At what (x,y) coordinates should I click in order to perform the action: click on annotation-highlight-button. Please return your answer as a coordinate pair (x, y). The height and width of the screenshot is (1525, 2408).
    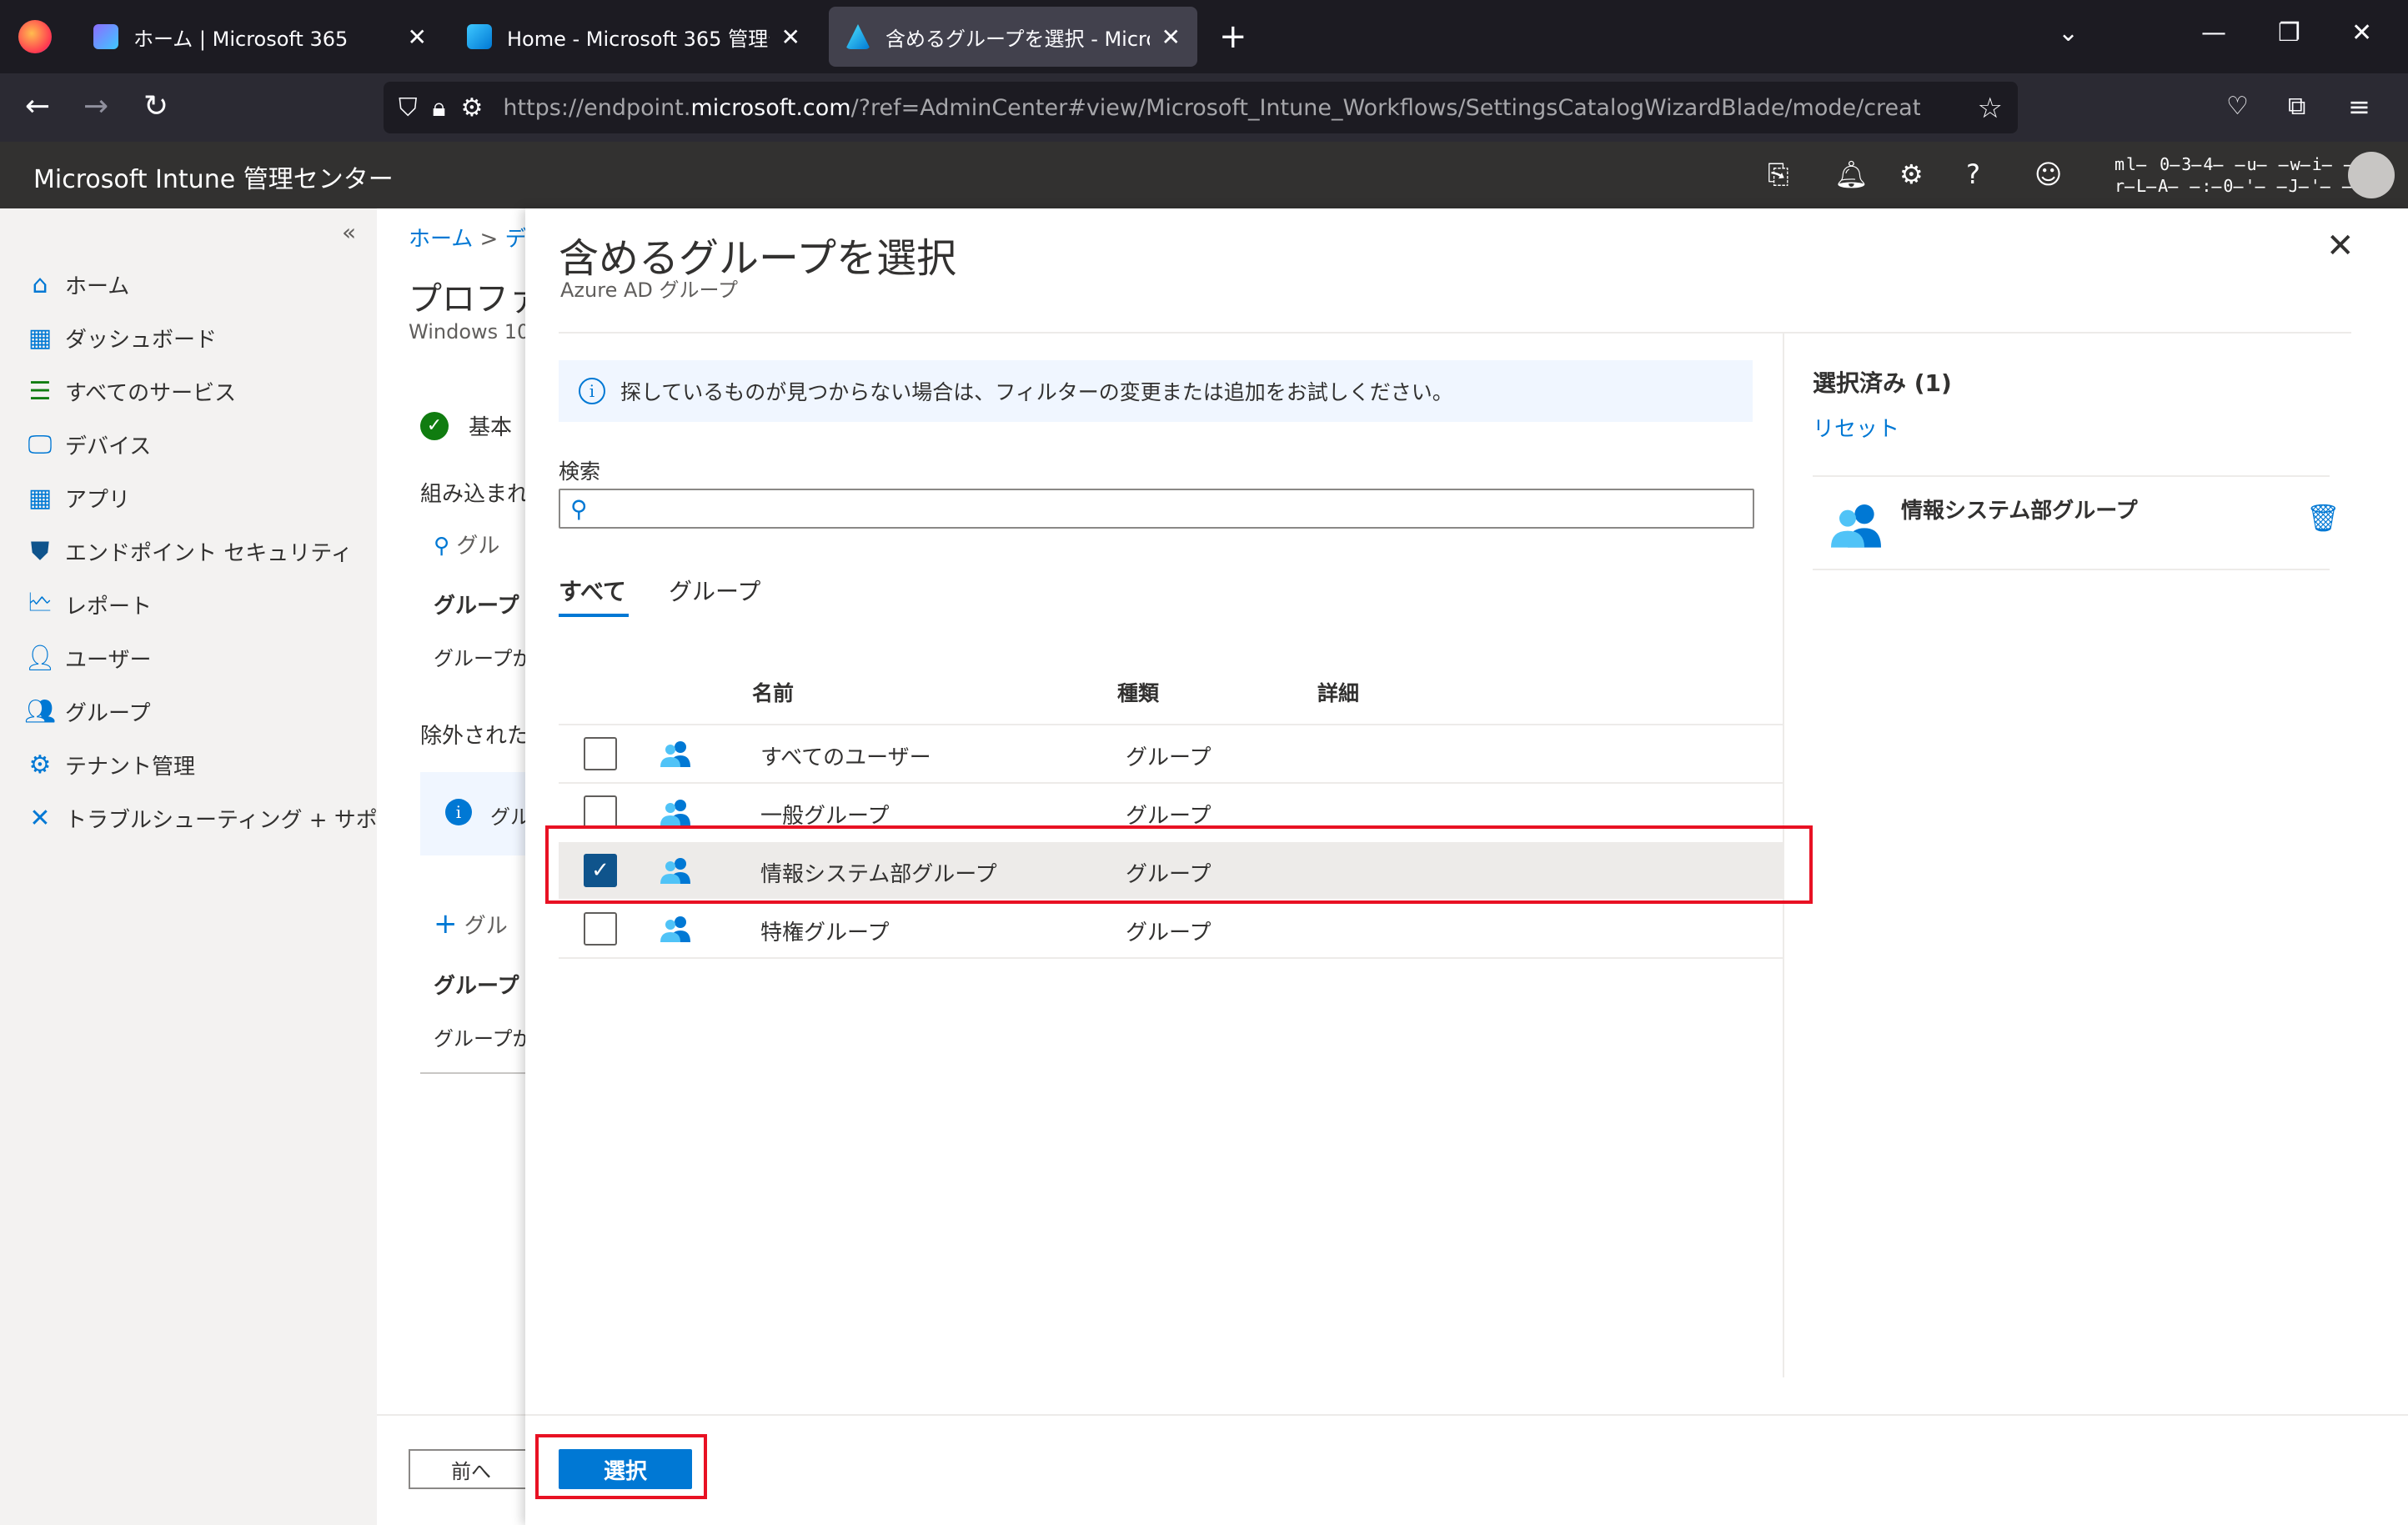
    Looking at the image, I should click on (621, 1467).